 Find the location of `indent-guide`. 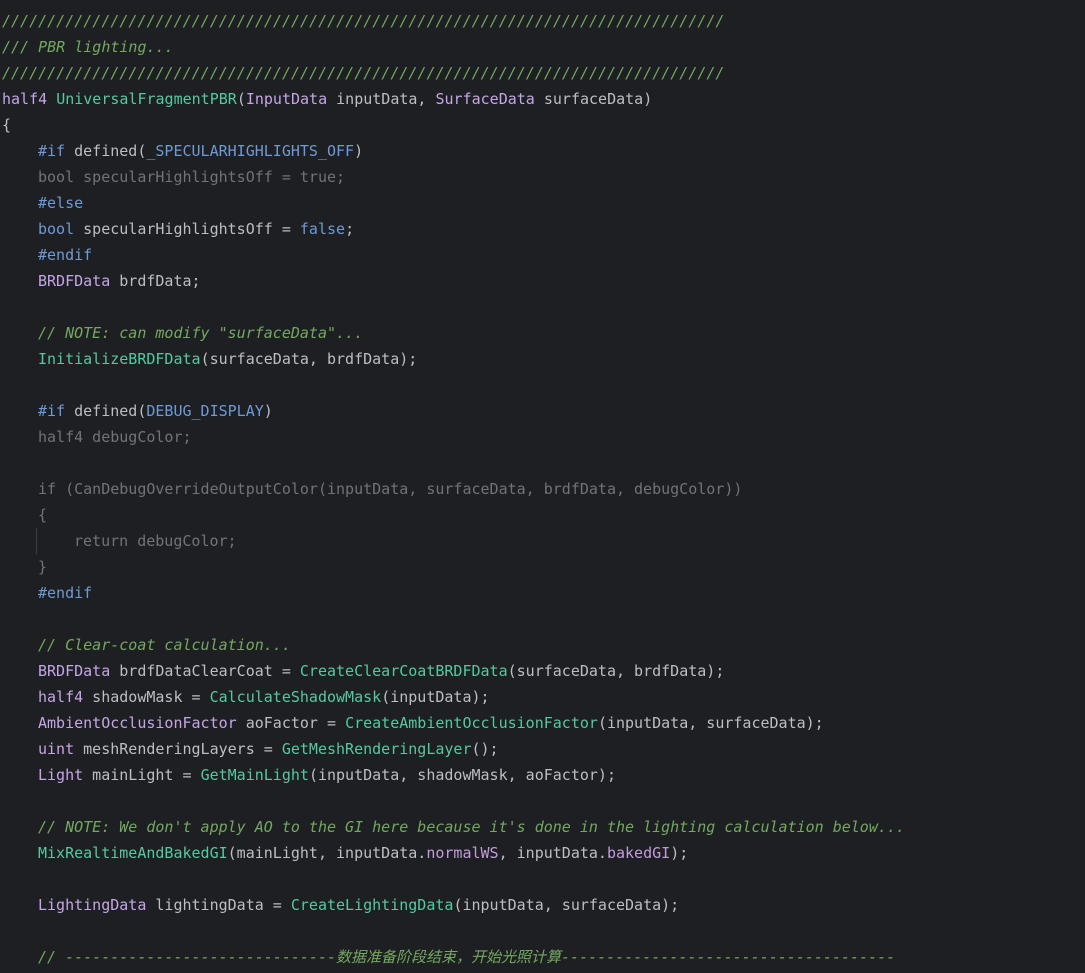

indent-guide is located at coordinates (36, 541).